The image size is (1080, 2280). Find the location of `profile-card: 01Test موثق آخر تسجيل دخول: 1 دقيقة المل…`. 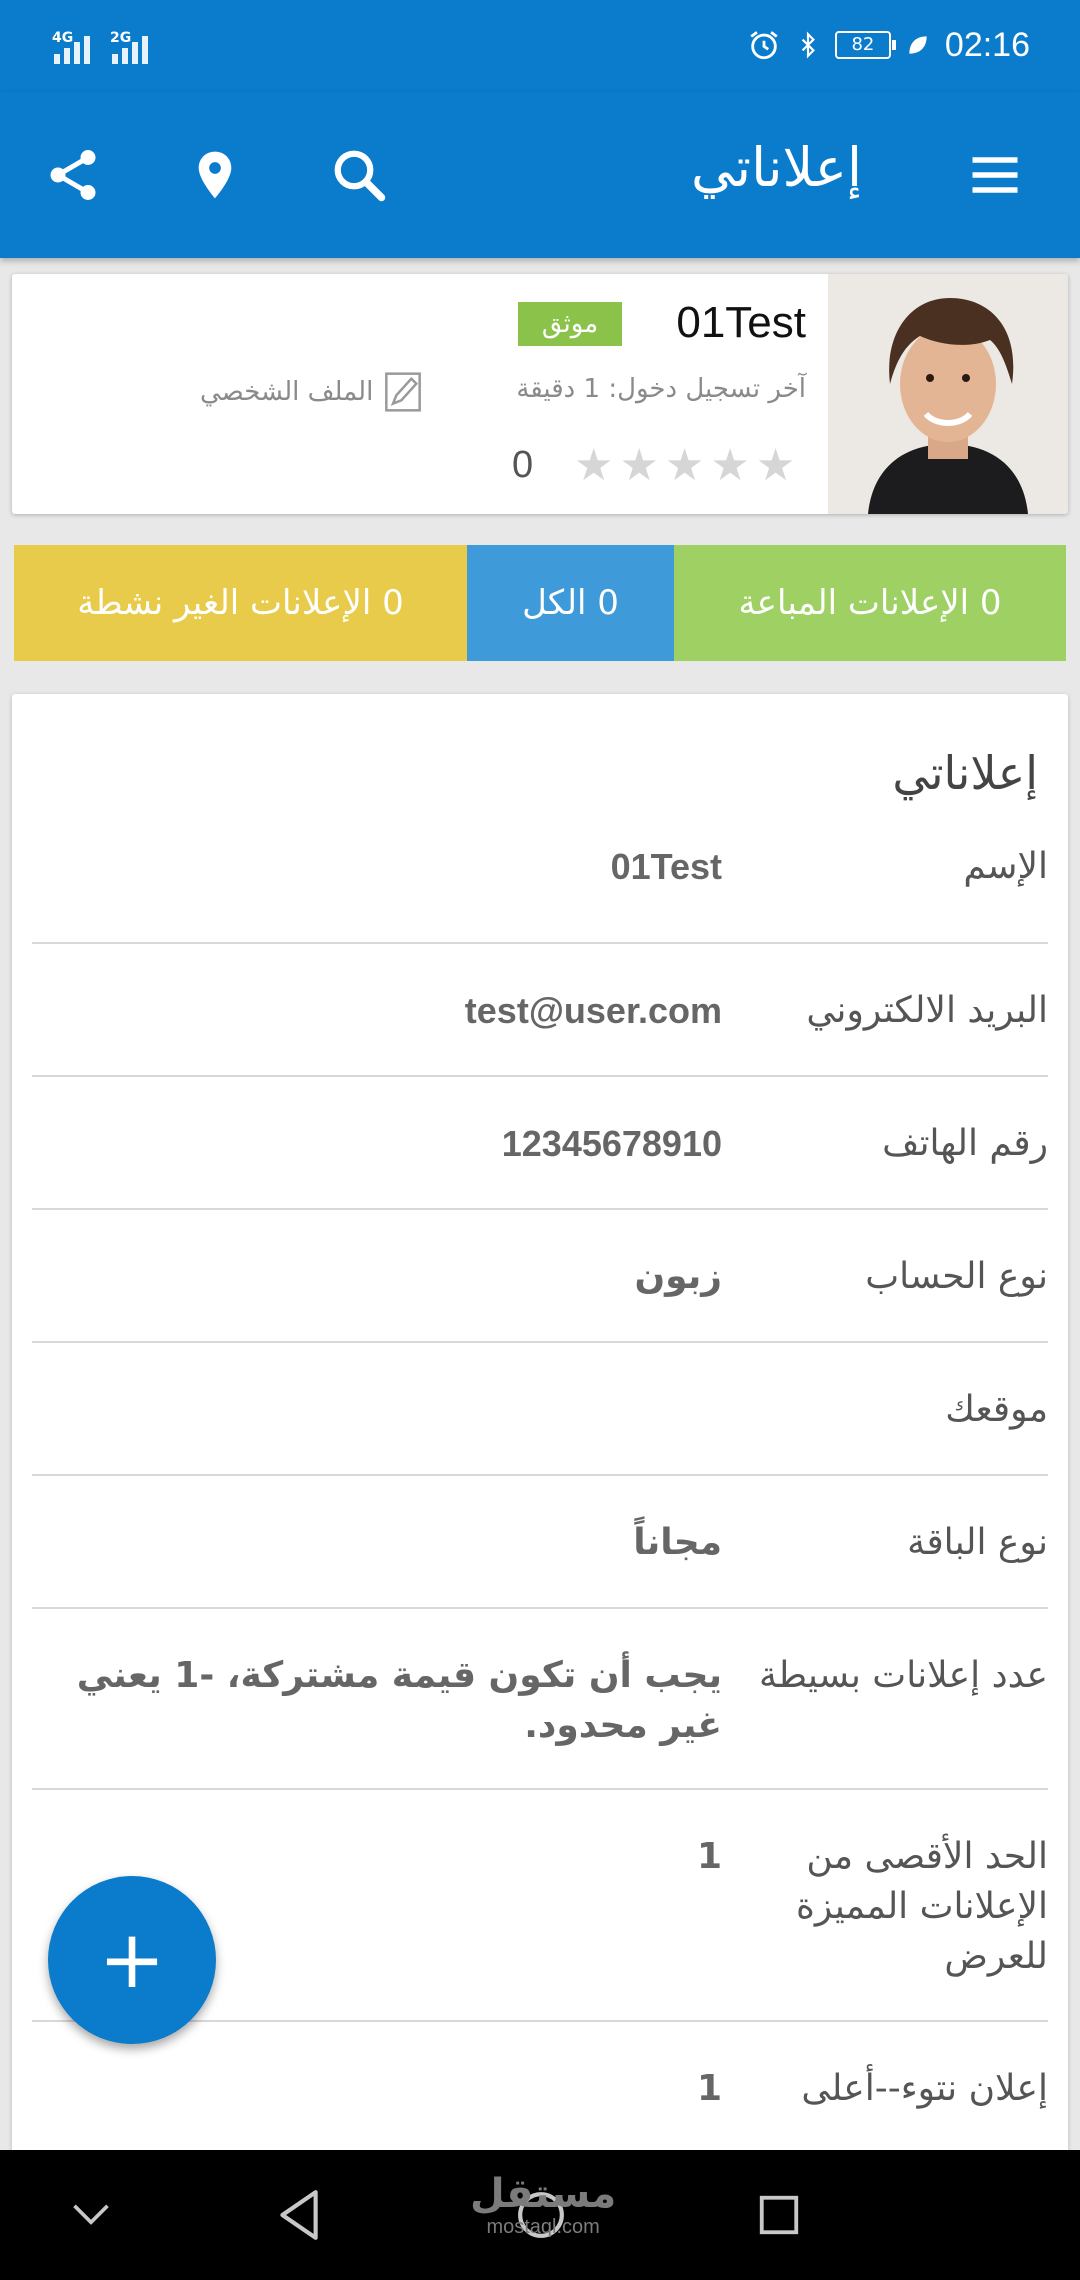

profile-card: 01Test موثق آخر تسجيل دخول: 1 دقيقة المل… is located at coordinates (540, 394).